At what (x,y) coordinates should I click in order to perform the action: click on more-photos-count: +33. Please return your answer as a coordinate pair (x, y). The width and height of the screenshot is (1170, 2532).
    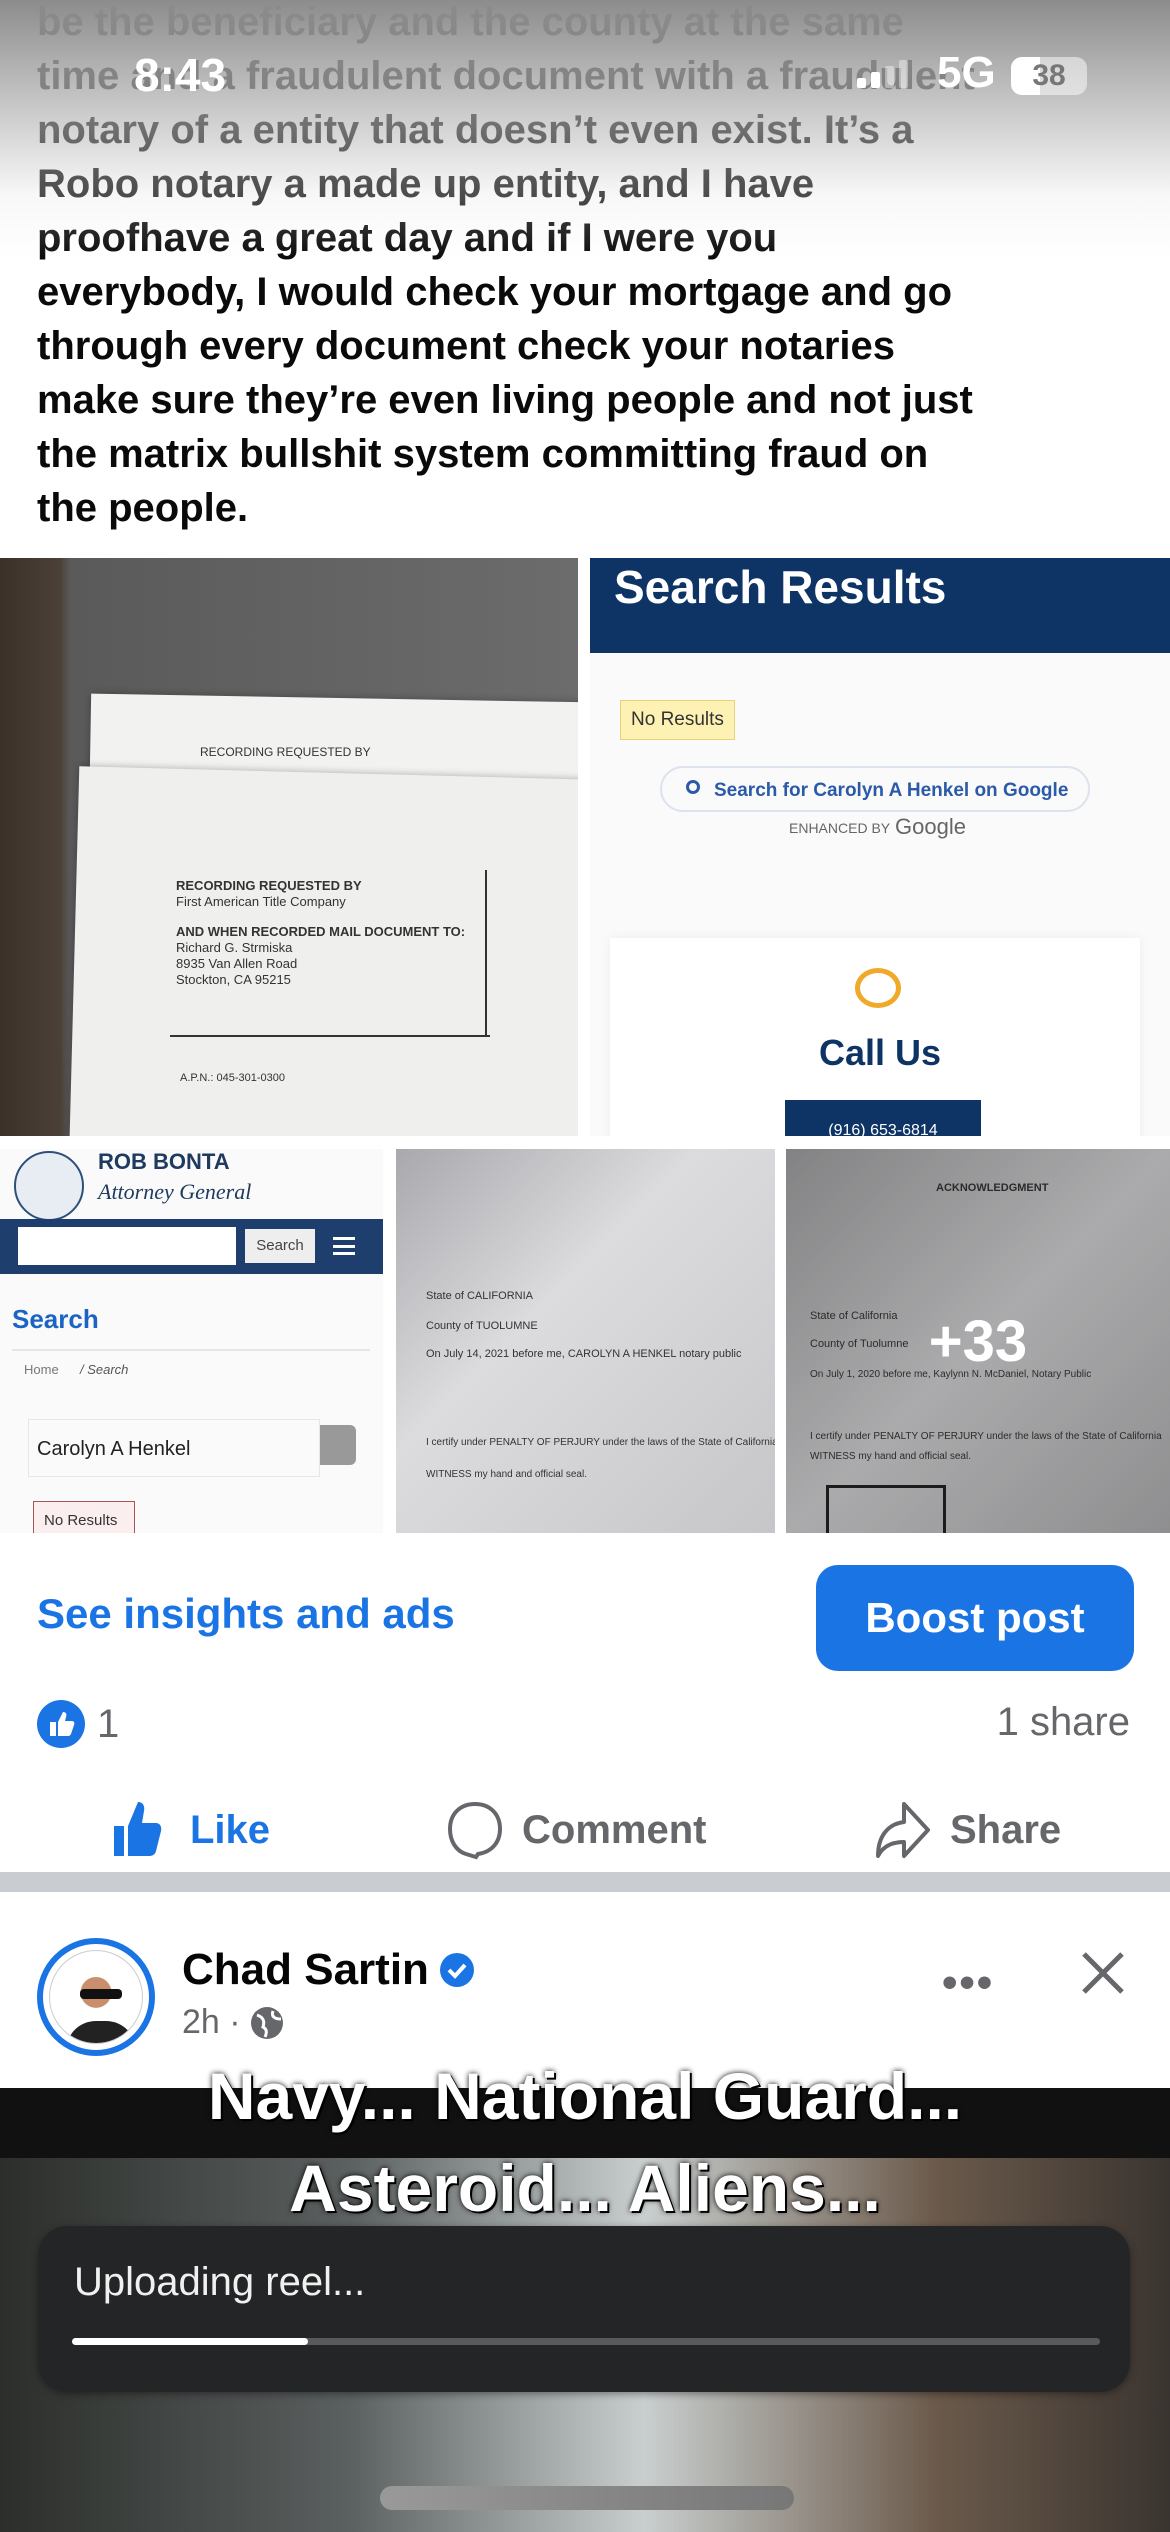
    Looking at the image, I should click on (978, 1341).